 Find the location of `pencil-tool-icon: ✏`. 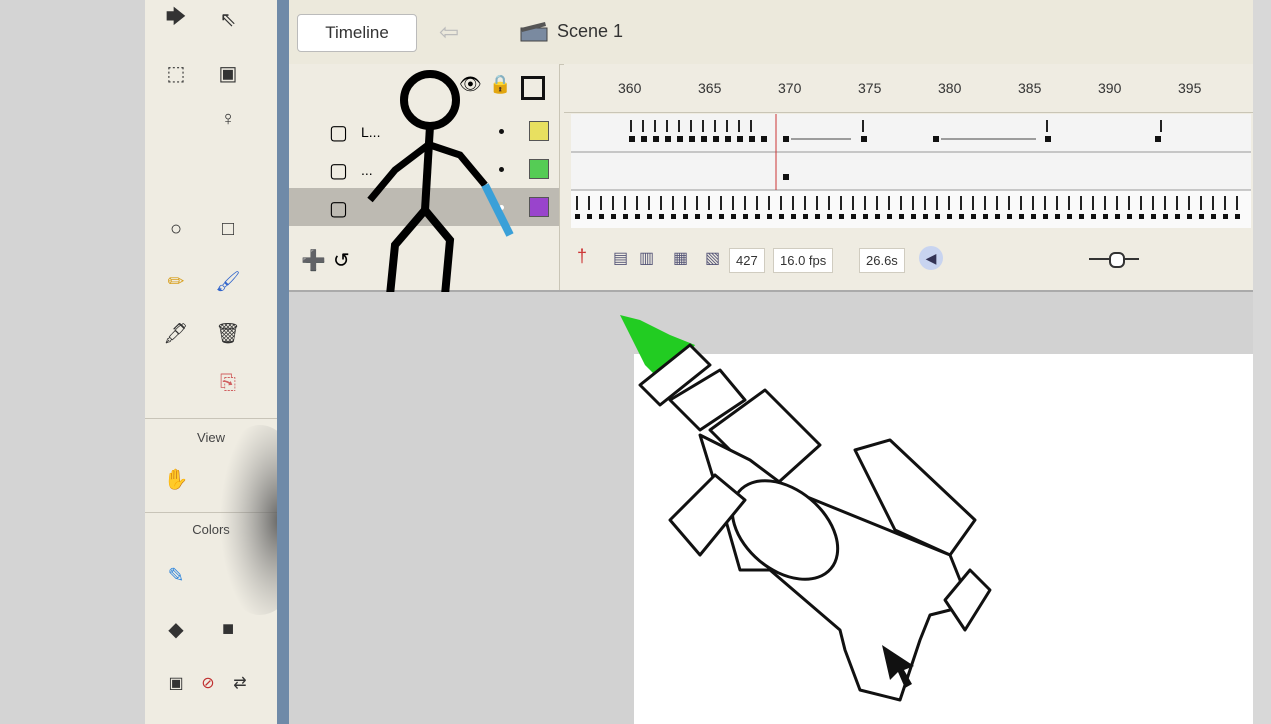

pencil-tool-icon: ✏ is located at coordinates (176, 281).